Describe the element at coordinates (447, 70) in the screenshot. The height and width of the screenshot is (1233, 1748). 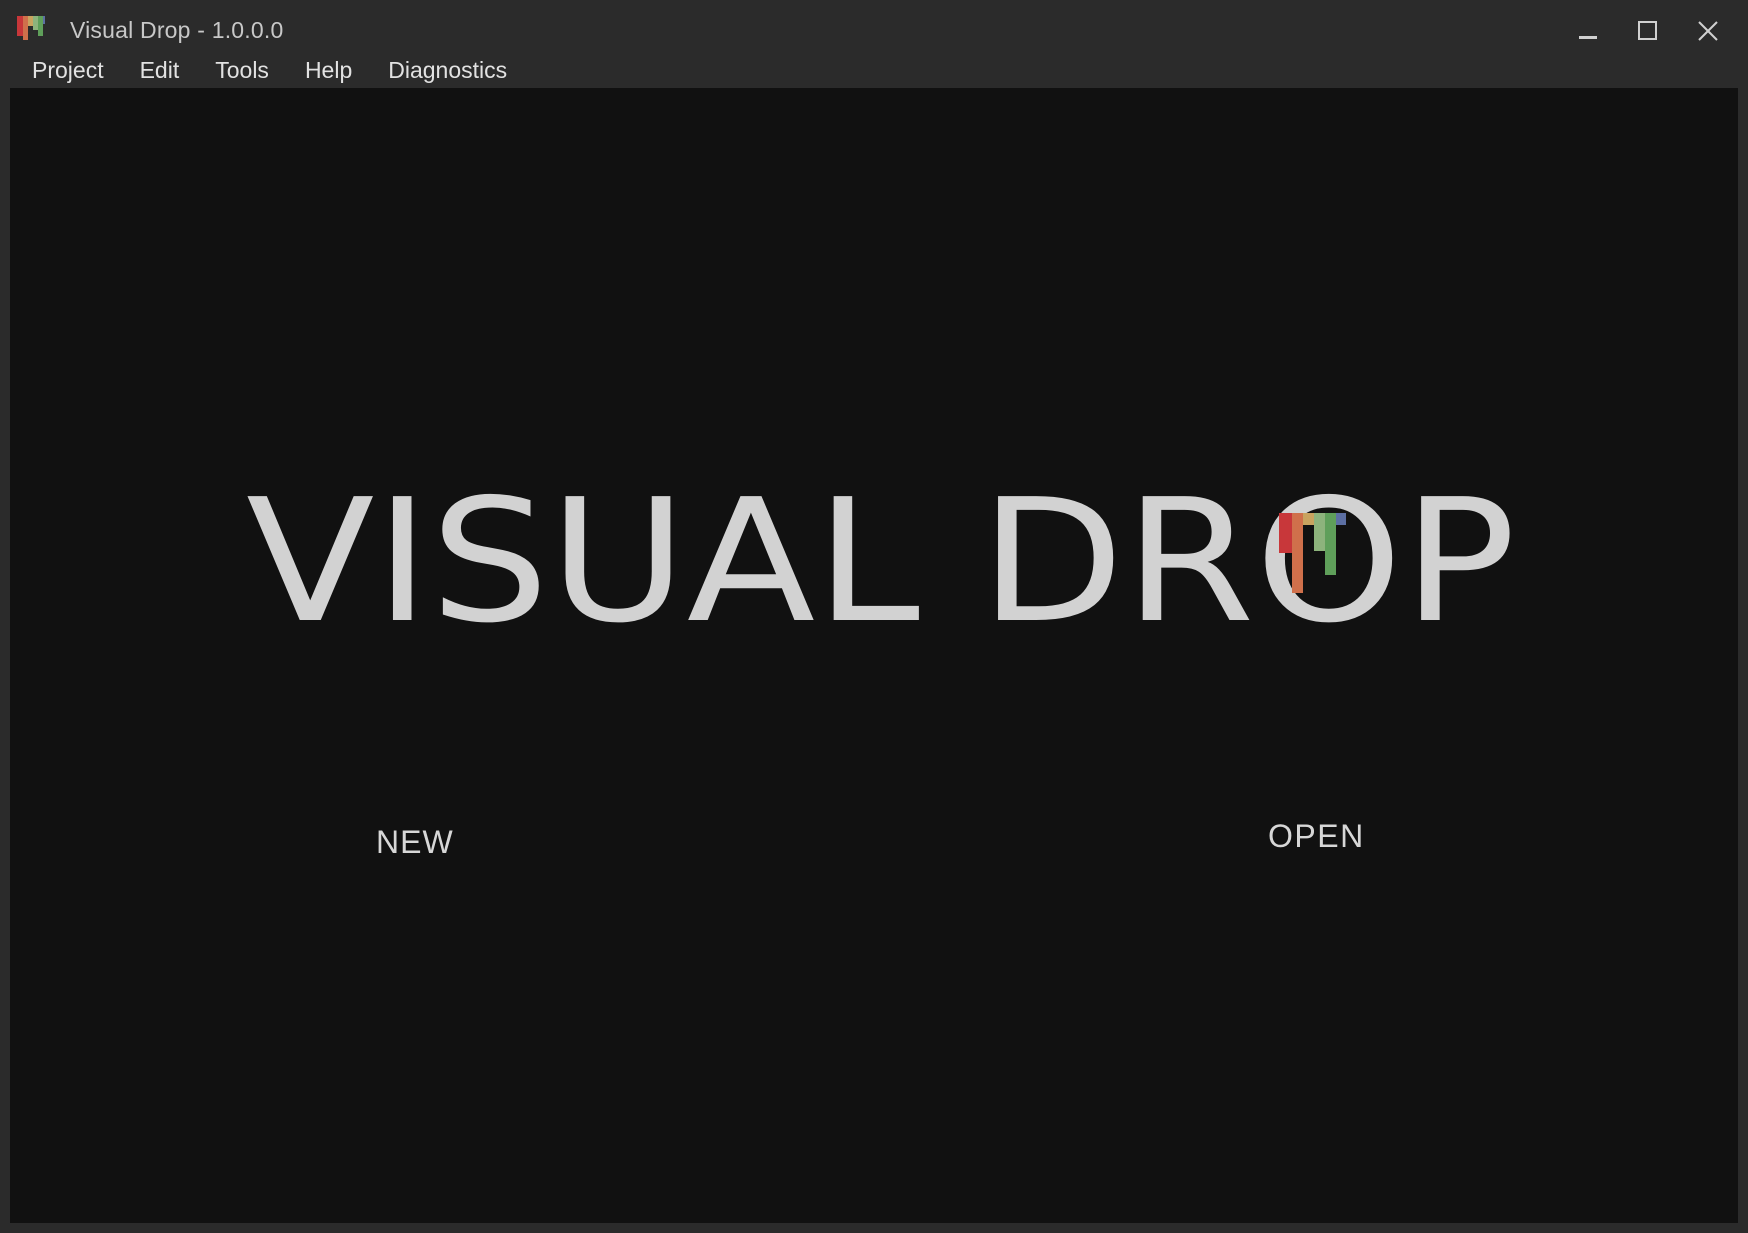
I see `menu-diagnostics: Diagnostics` at that location.